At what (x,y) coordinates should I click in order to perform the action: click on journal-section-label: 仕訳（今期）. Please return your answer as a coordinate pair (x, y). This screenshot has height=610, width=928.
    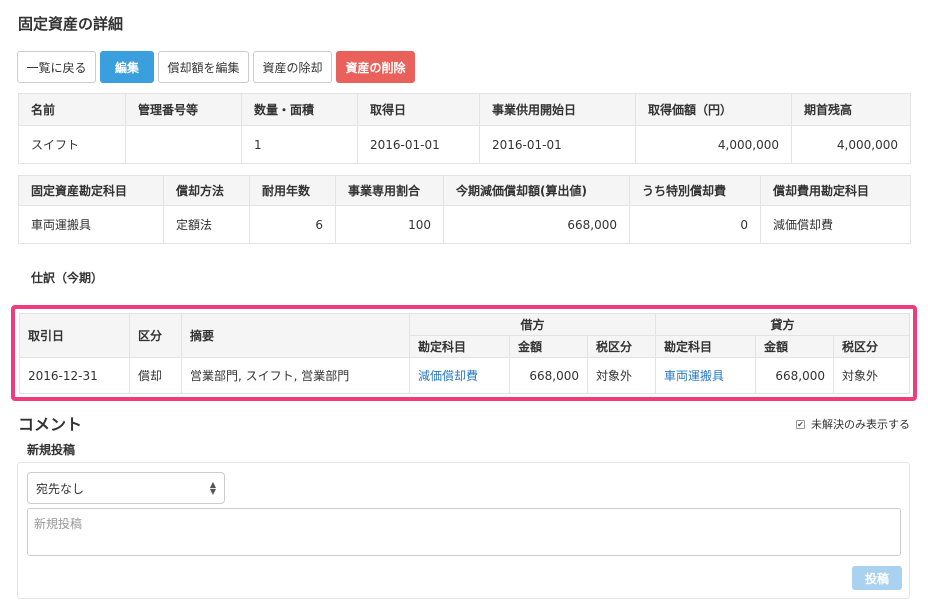
    Looking at the image, I should click on (67, 278).